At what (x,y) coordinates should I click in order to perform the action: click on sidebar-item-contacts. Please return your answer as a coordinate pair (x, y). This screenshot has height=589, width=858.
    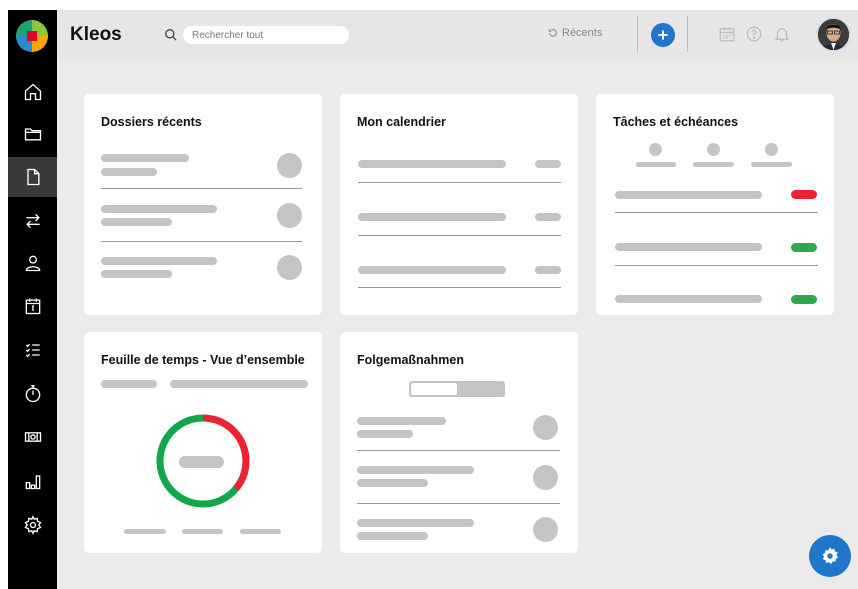
    Looking at the image, I should click on (32, 263).